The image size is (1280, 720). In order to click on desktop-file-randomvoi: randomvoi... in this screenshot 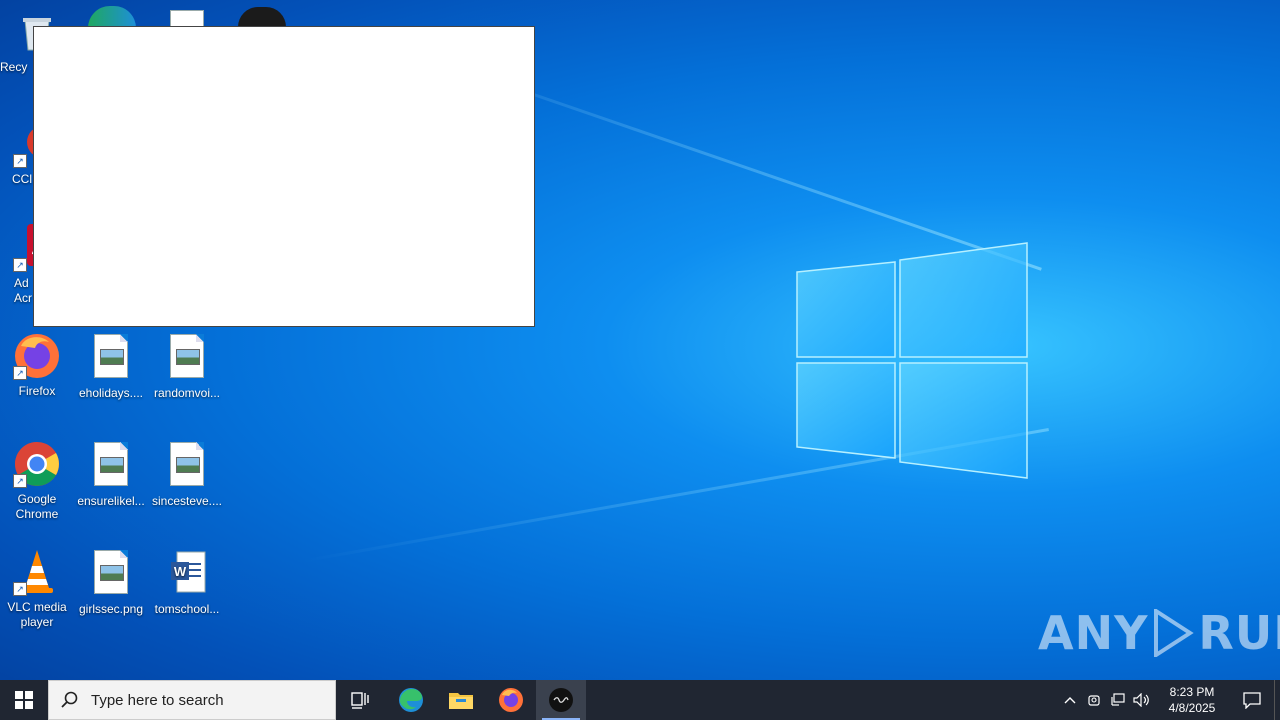, I will do `click(187, 367)`.